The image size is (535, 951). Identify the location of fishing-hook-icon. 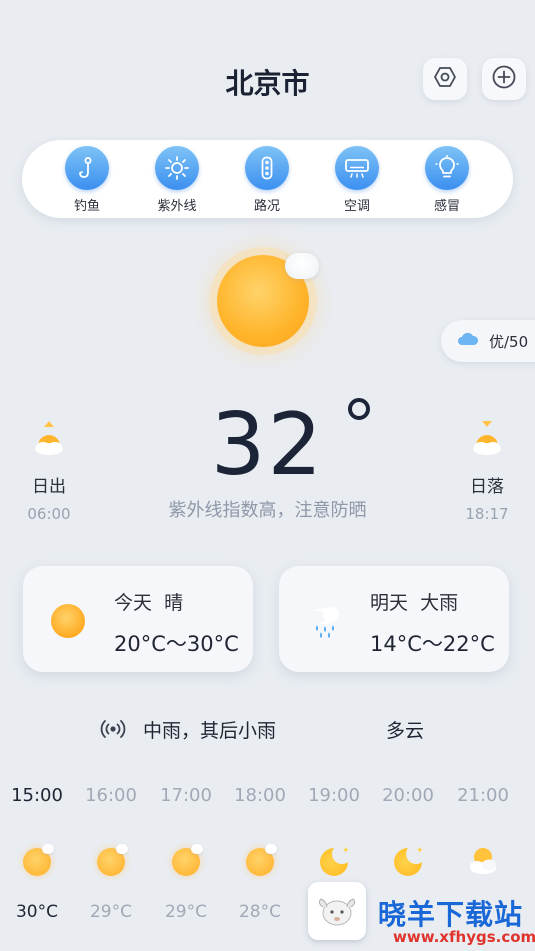
(87, 168).